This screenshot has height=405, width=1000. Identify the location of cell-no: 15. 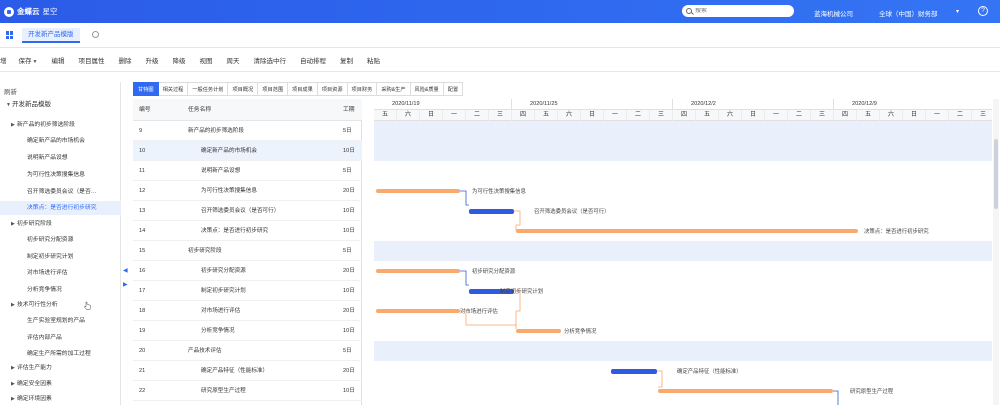
(142, 251).